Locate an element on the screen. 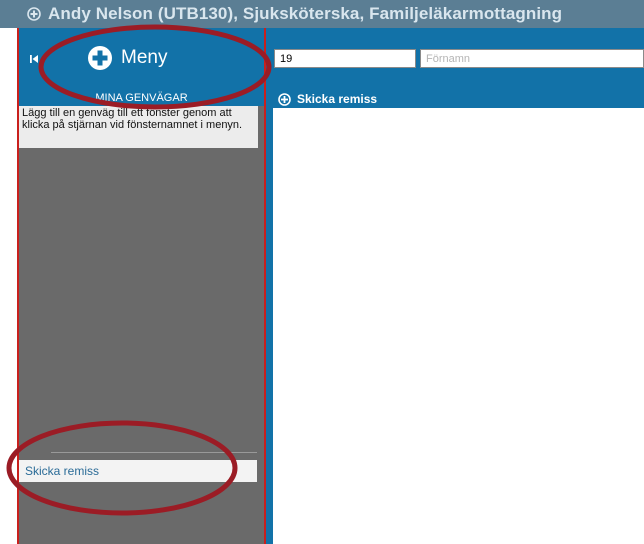  divider is located at coordinates (154, 452).